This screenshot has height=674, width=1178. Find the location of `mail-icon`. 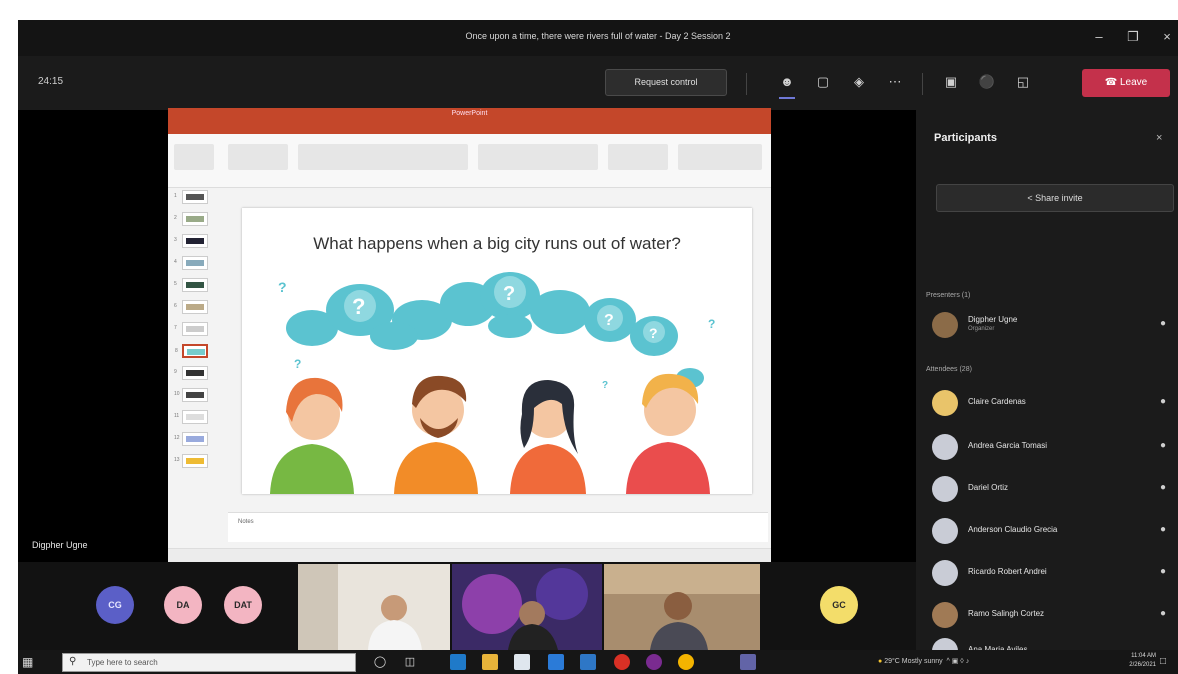

mail-icon is located at coordinates (556, 662).